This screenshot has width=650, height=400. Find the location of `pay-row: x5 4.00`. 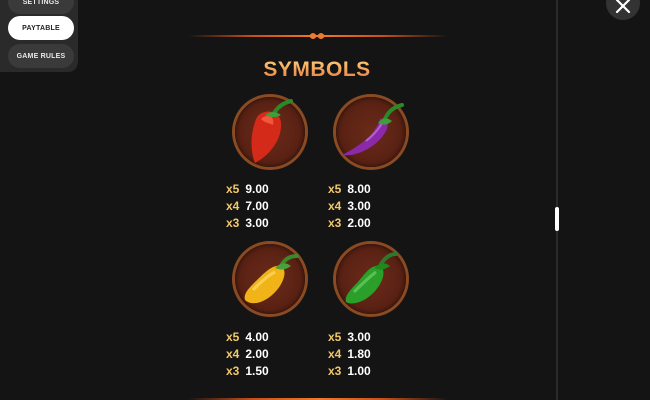

pay-row: x5 4.00 is located at coordinates (266, 337).